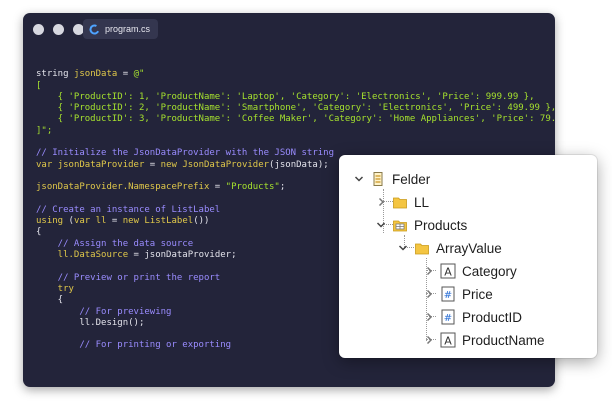 Image resolution: width=612 pixels, height=414 pixels. Describe the element at coordinates (252, 187) in the screenshot. I see `code-token: "Products"` at that location.